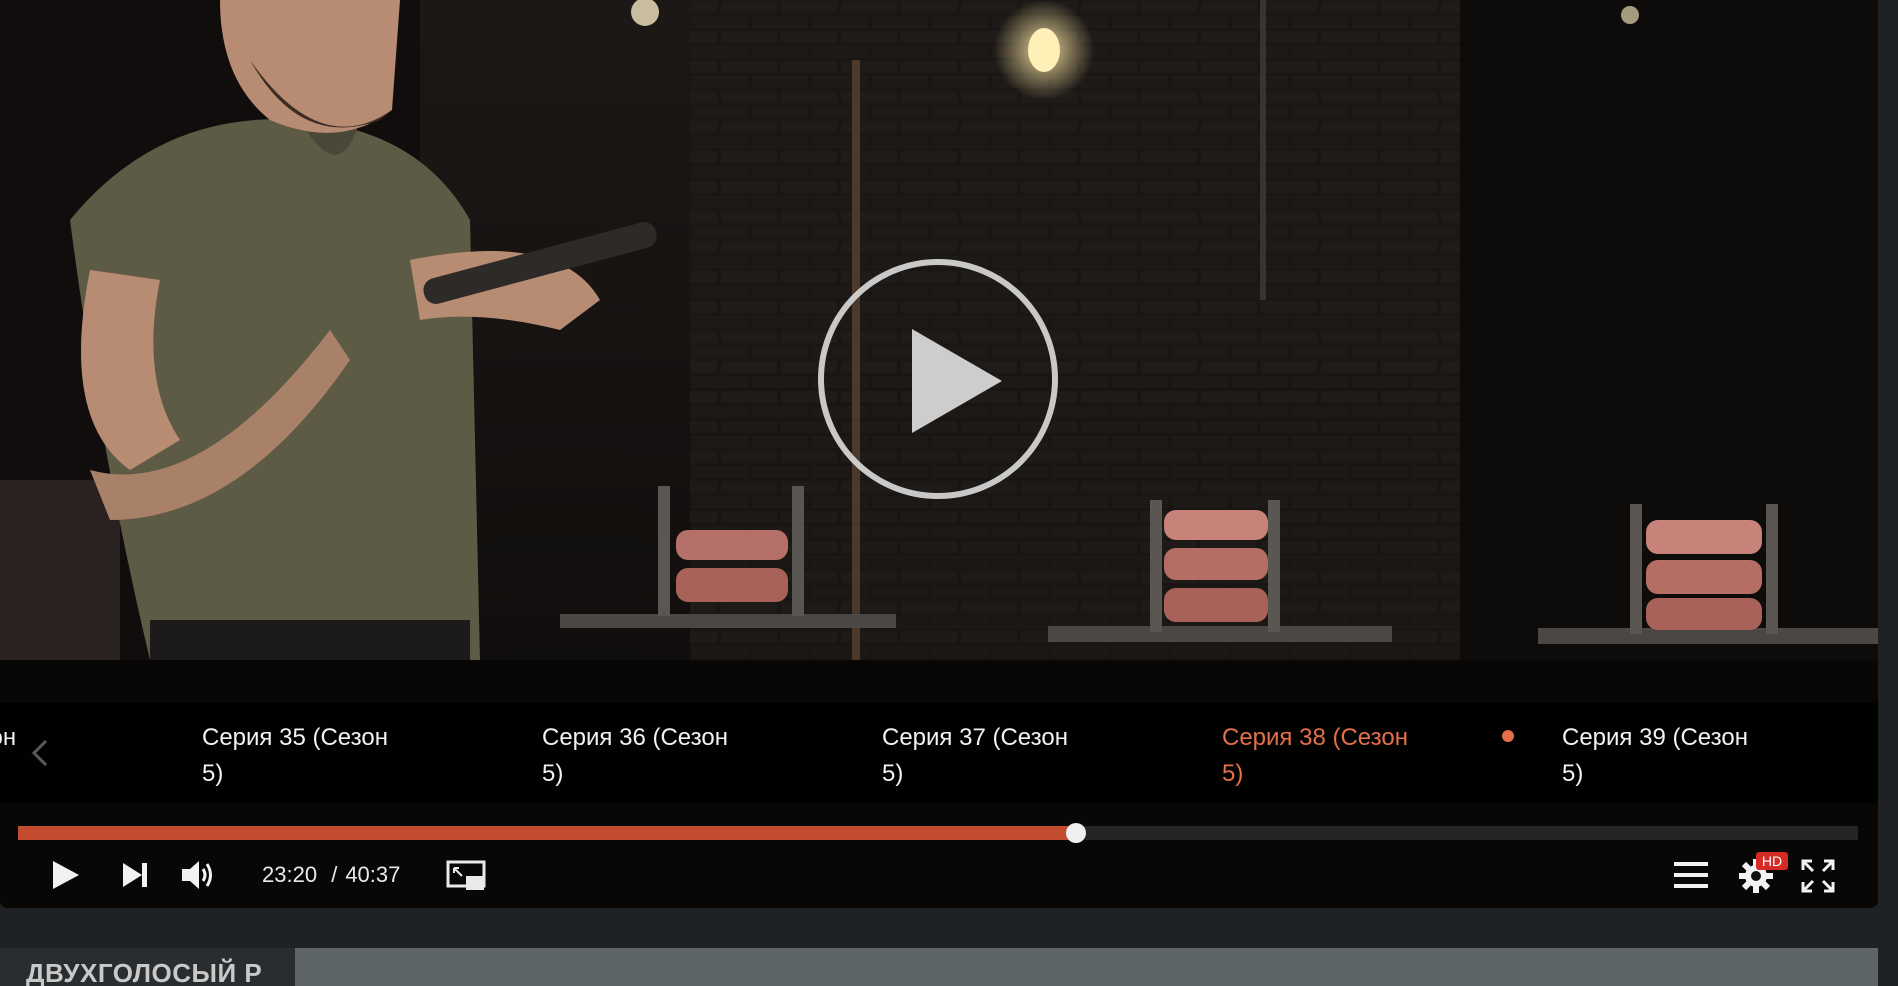 Image resolution: width=1898 pixels, height=986 pixels. I want to click on big-play-button, so click(938, 379).